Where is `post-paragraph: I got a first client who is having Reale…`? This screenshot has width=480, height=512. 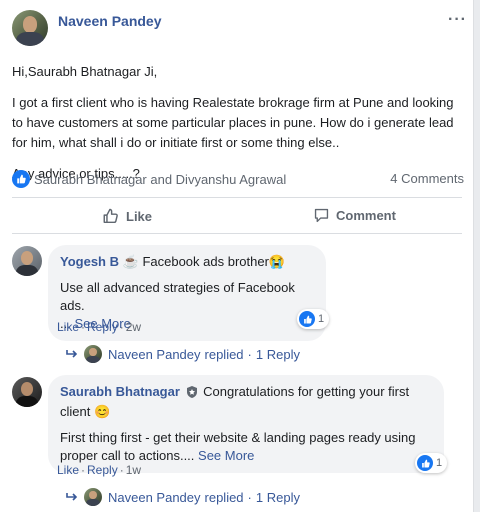 post-paragraph: I got a first client who is having Reale… is located at coordinates (233, 122).